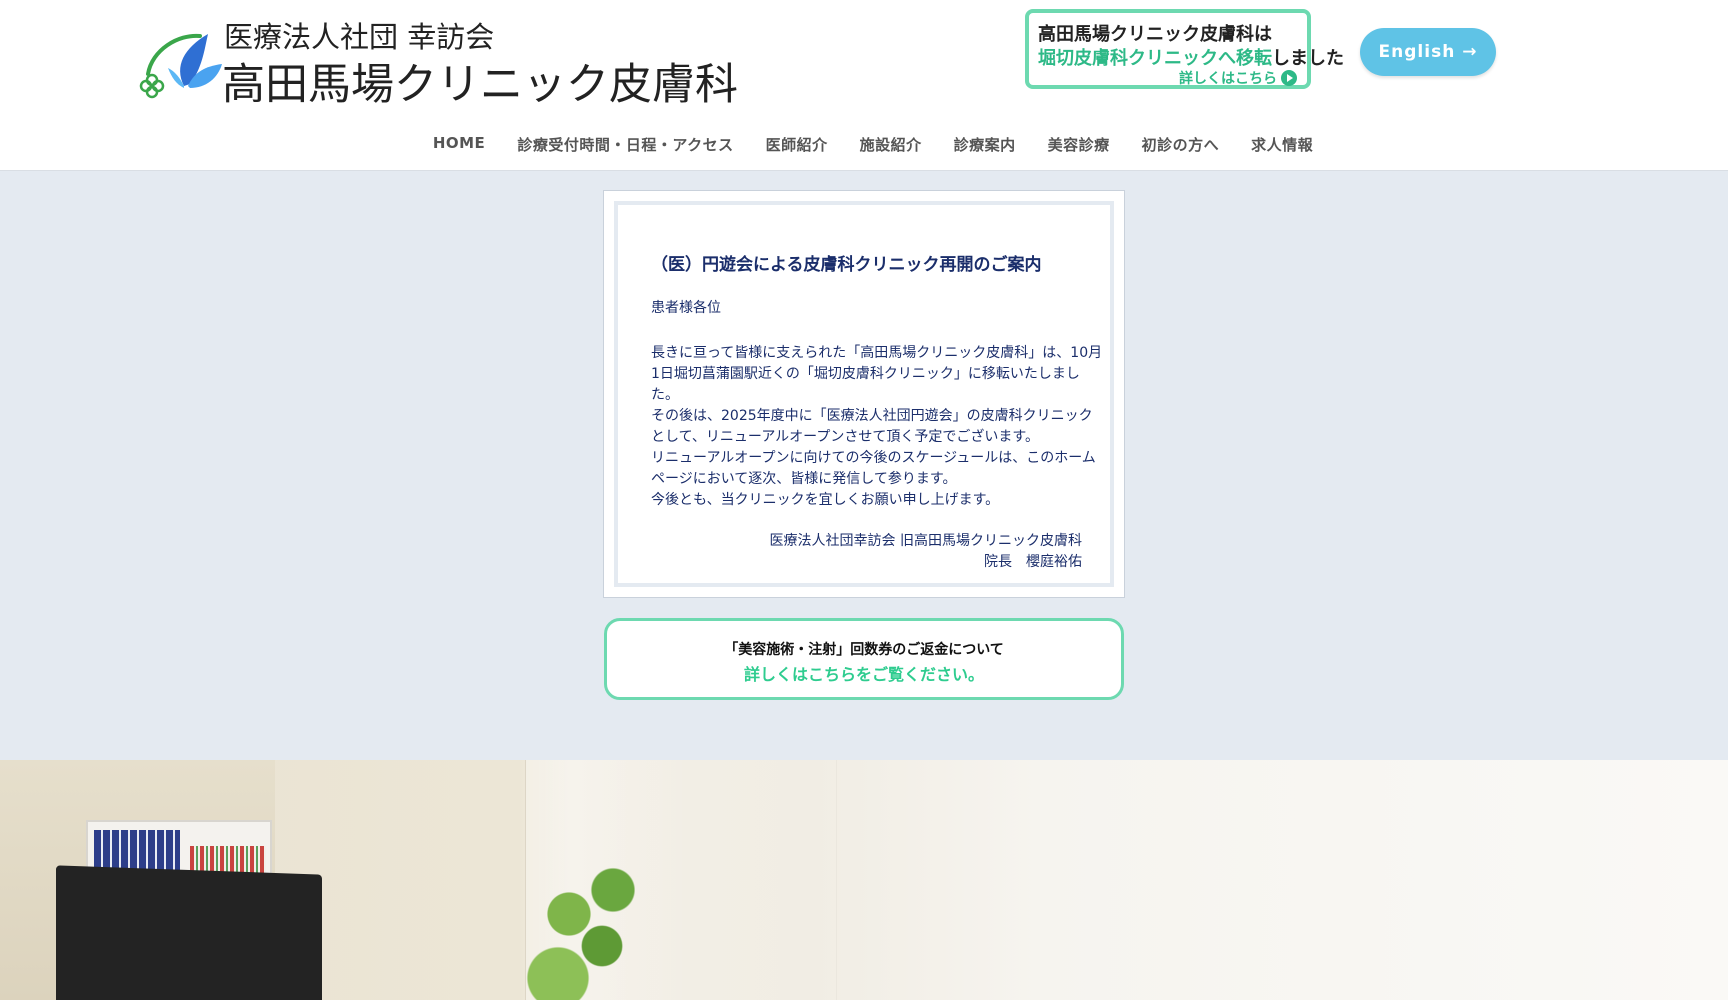  What do you see at coordinates (864, 673) in the screenshot?
I see `refund-notice-more: 詳しくはこちらをご覧ください。` at bounding box center [864, 673].